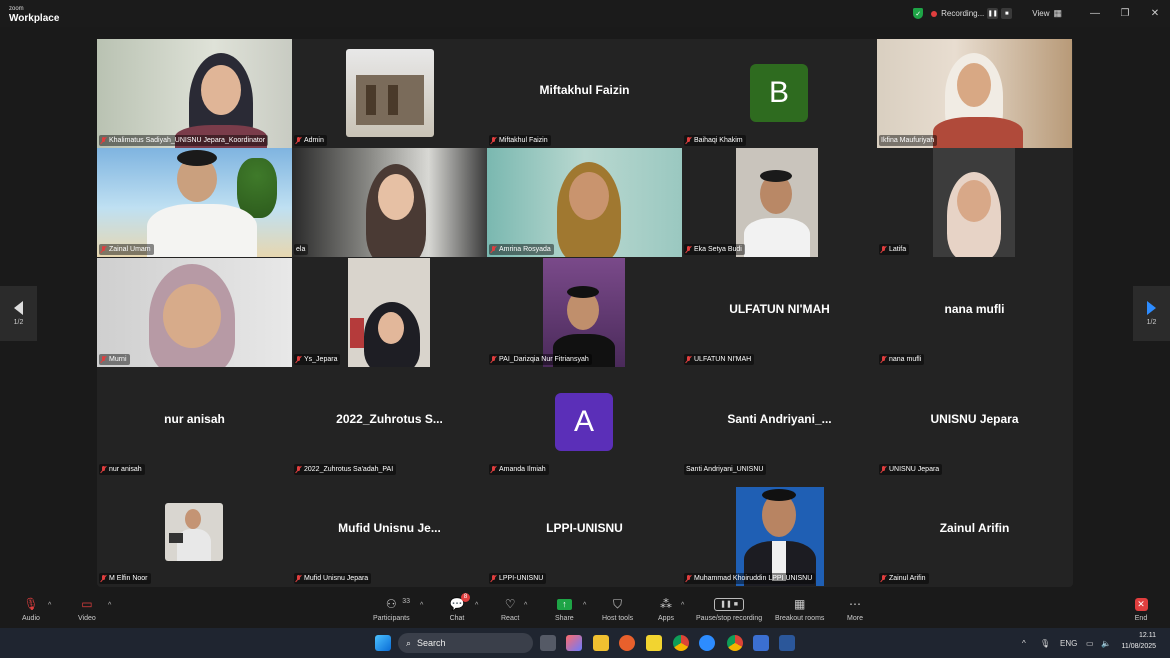  What do you see at coordinates (389, 93) in the screenshot?
I see `video-tile: Admin` at bounding box center [389, 93].